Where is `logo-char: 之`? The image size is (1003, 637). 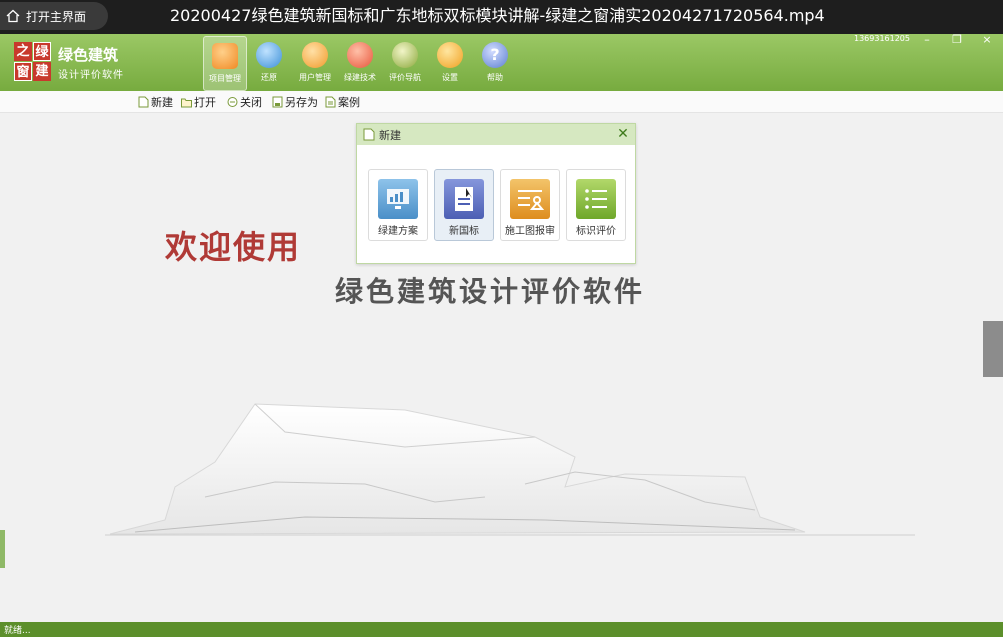 logo-char: 之 is located at coordinates (23, 51).